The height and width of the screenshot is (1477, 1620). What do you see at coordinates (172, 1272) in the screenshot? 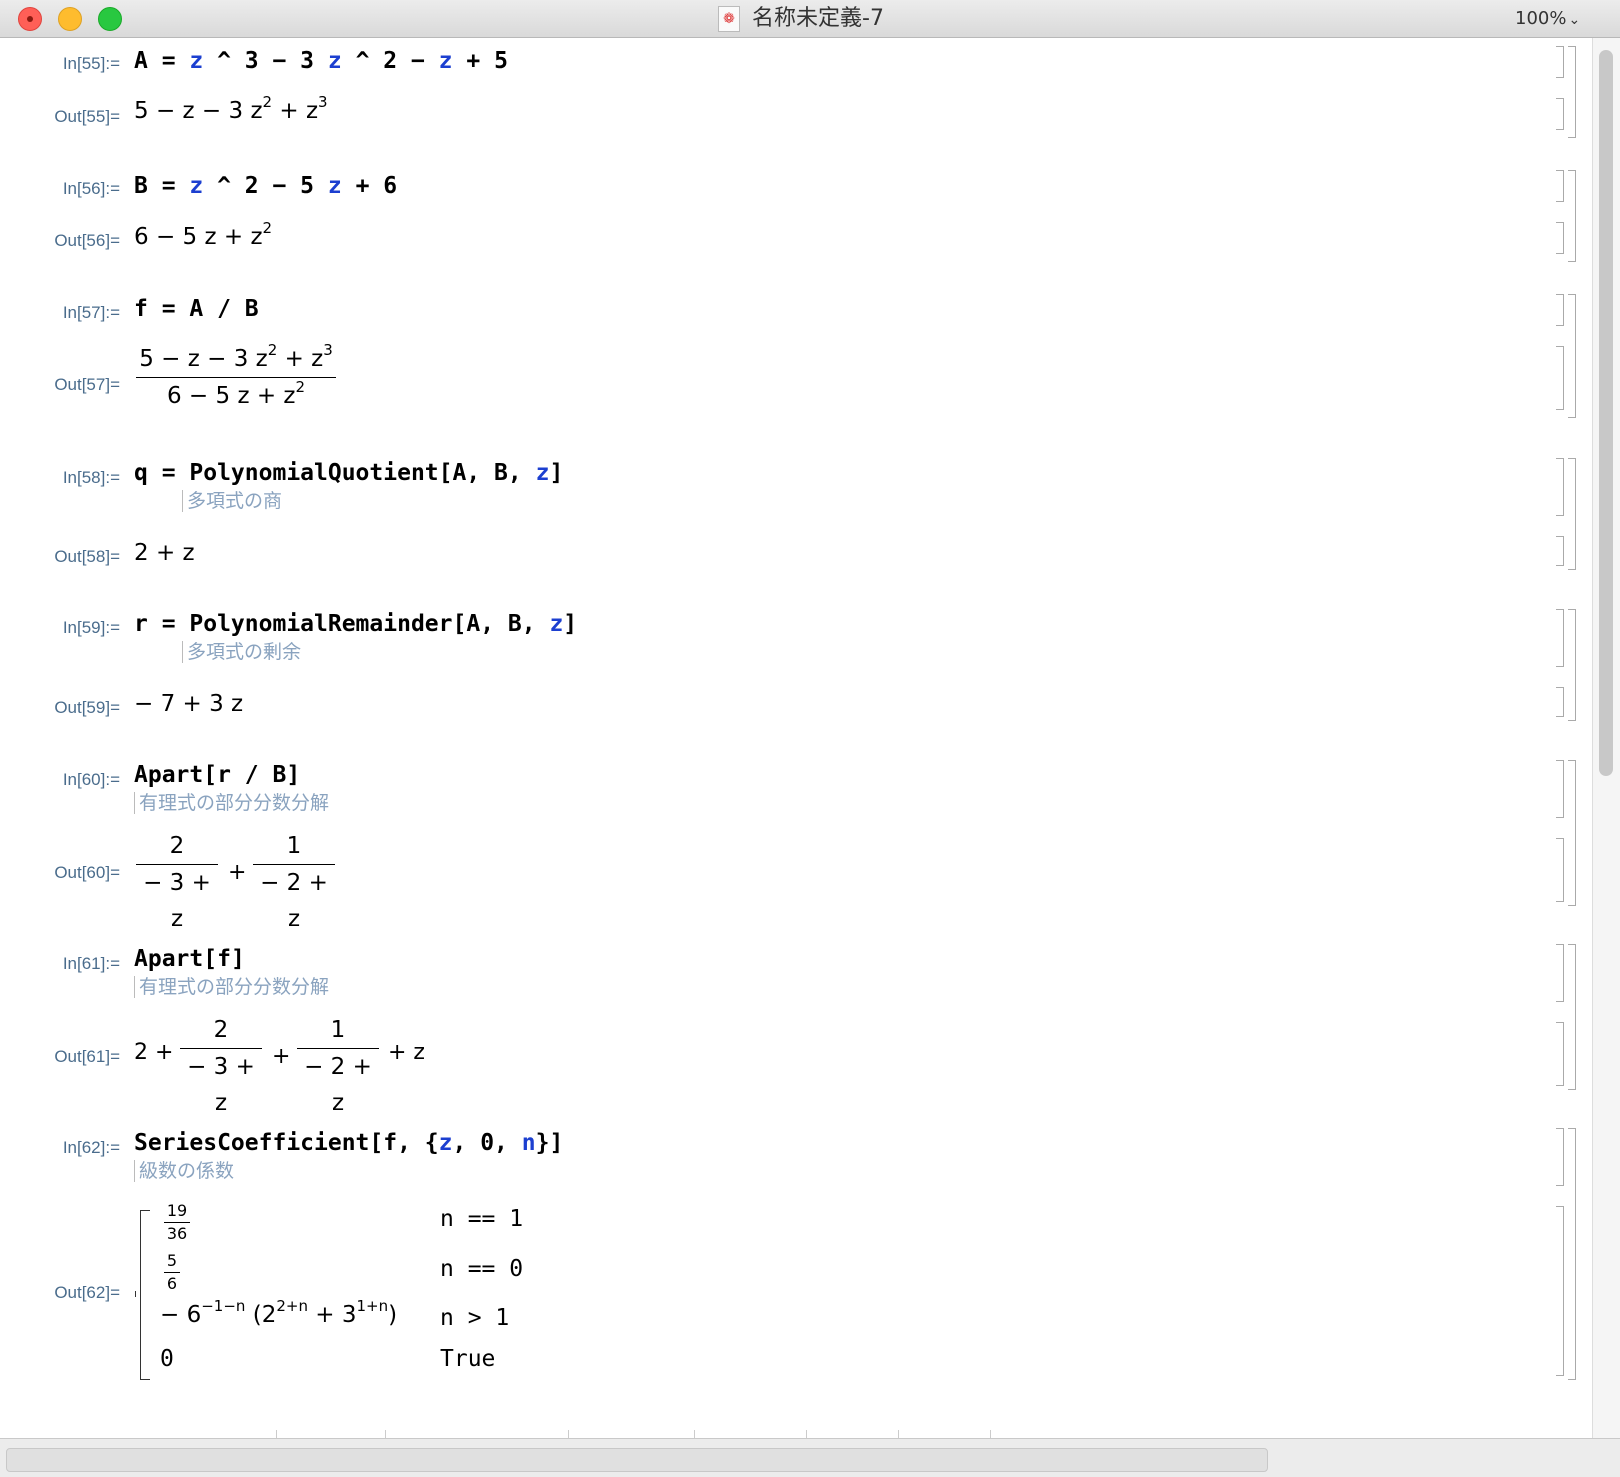
I see `piecewise-value-2: 5 6` at bounding box center [172, 1272].